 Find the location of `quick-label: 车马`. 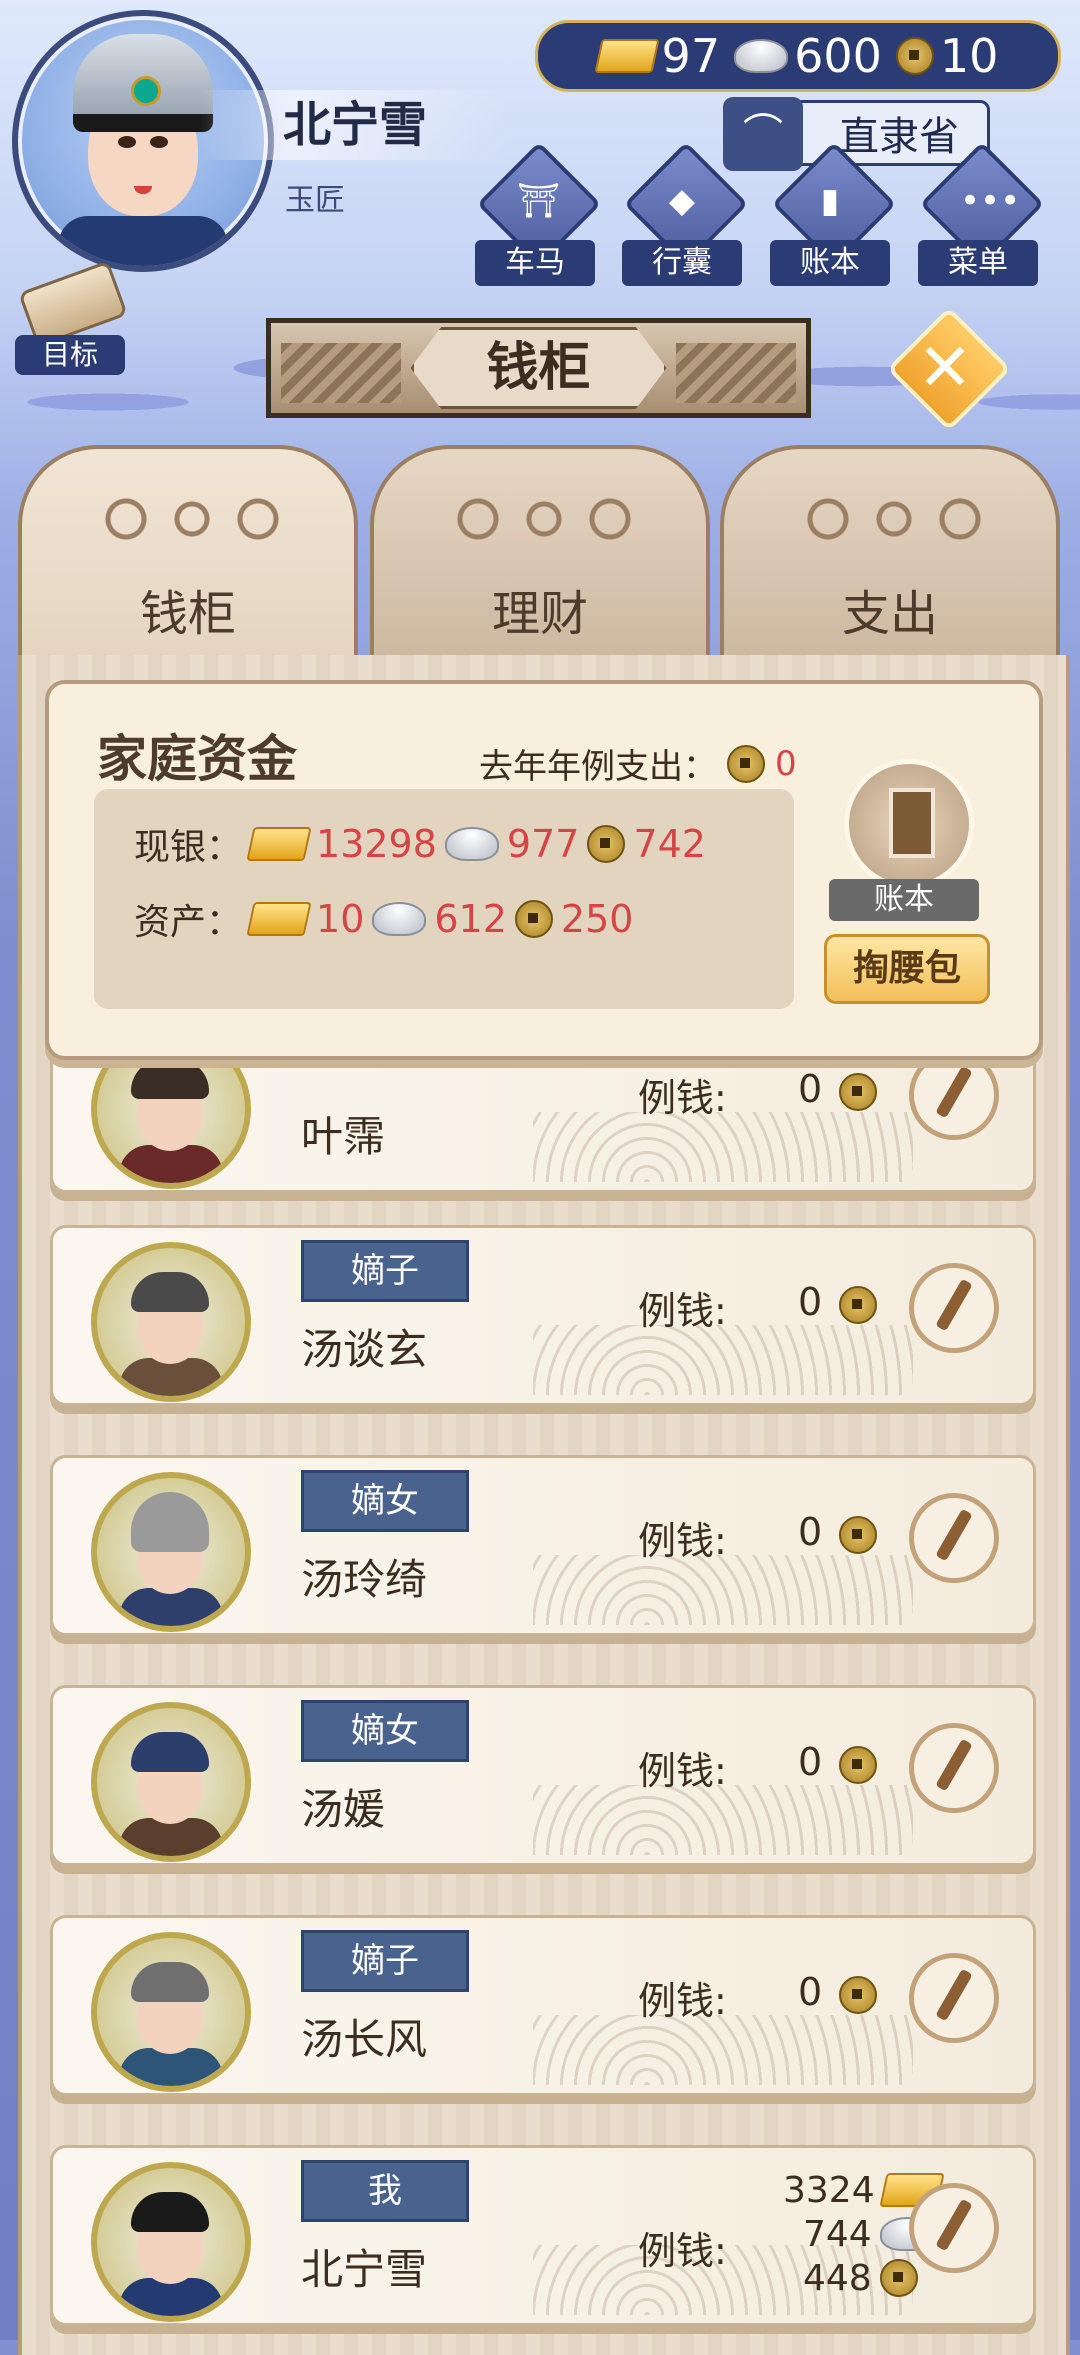

quick-label: 车马 is located at coordinates (535, 263).